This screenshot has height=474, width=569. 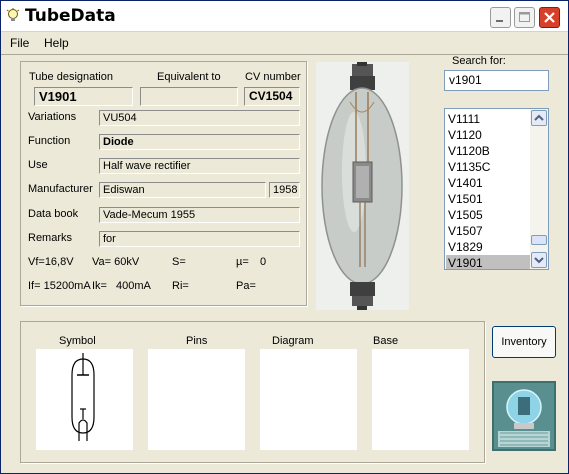 What do you see at coordinates (293, 341) in the screenshot?
I see `diagram-heading: Diagram` at bounding box center [293, 341].